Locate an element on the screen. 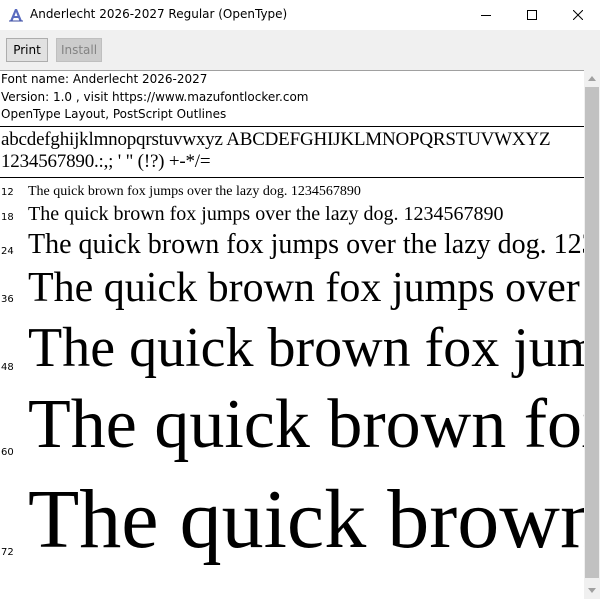 This screenshot has height=599, width=600. vertical-scrollbar is located at coordinates (592, 334).